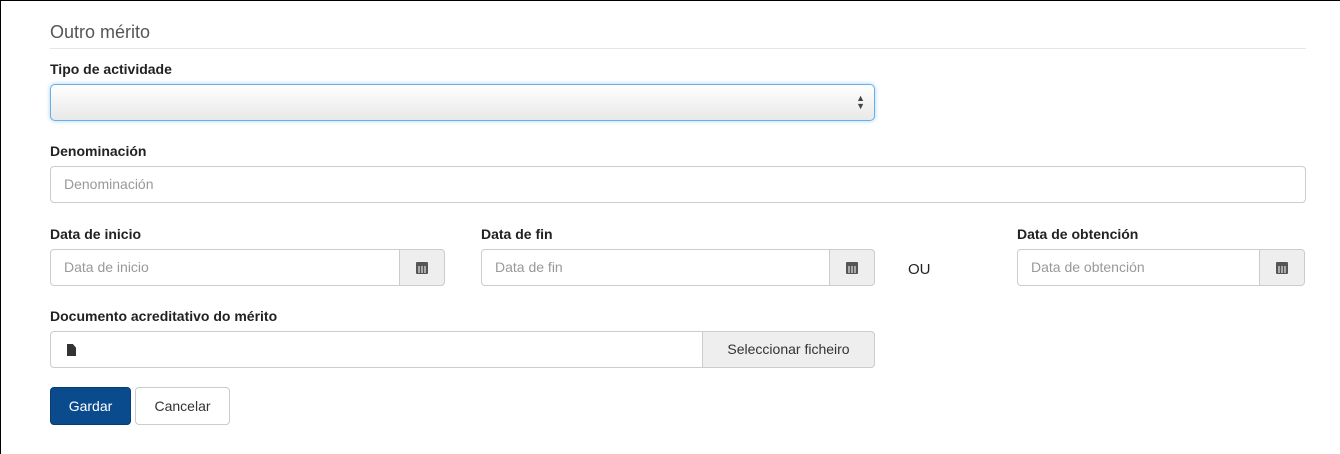 Image resolution: width=1340 pixels, height=454 pixels. Describe the element at coordinates (182, 406) in the screenshot. I see `cancel-button: Cancelar` at that location.